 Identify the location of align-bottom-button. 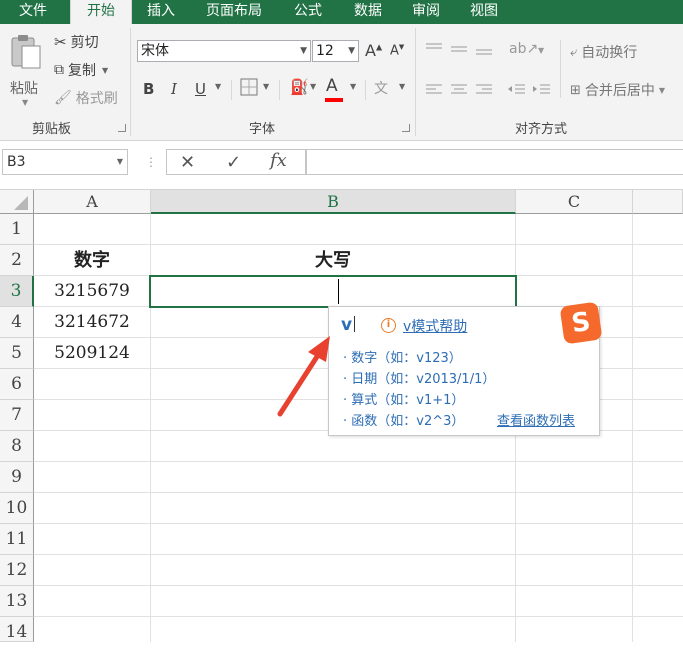
(484, 51).